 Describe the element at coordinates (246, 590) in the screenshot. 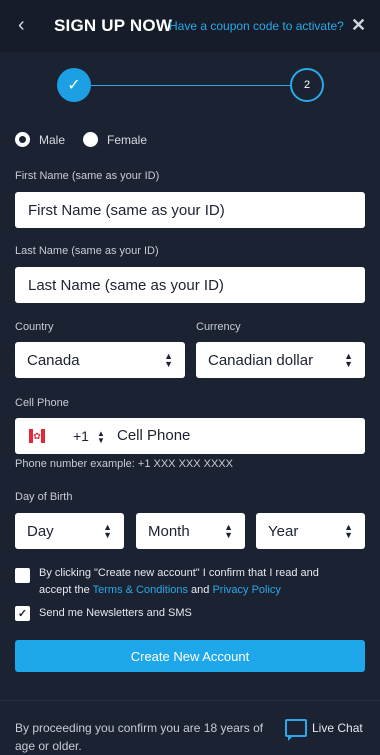

I see `privacy-link: Privacy Policy` at that location.